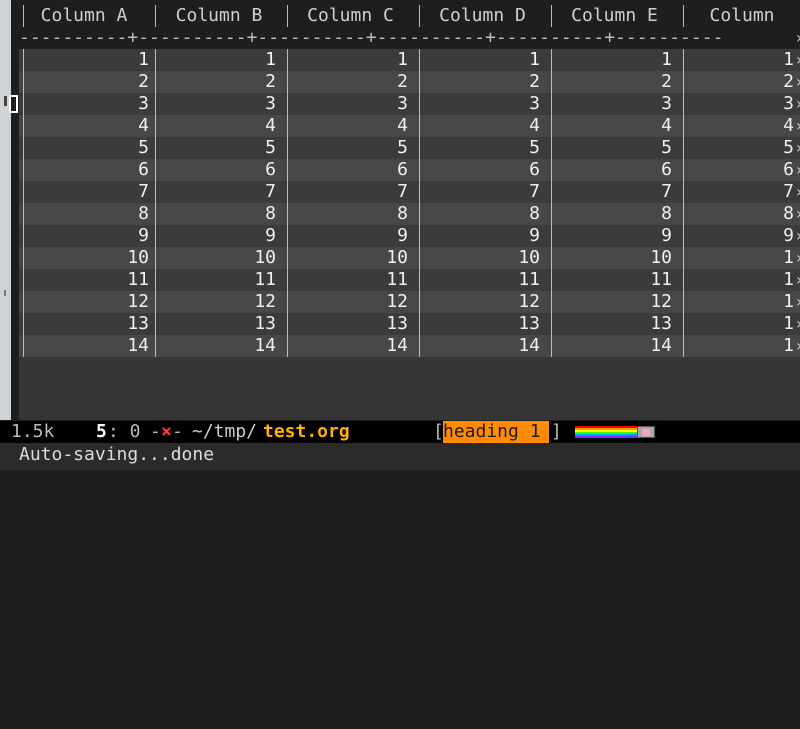 The height and width of the screenshot is (729, 800). I want to click on table-row: 888888», so click(409, 214).